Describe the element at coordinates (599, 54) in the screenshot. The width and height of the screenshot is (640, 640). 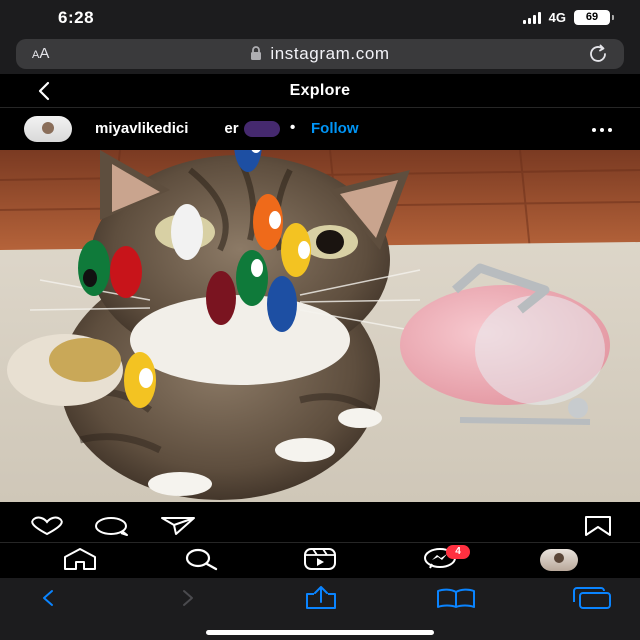
I see `reload-icon` at that location.